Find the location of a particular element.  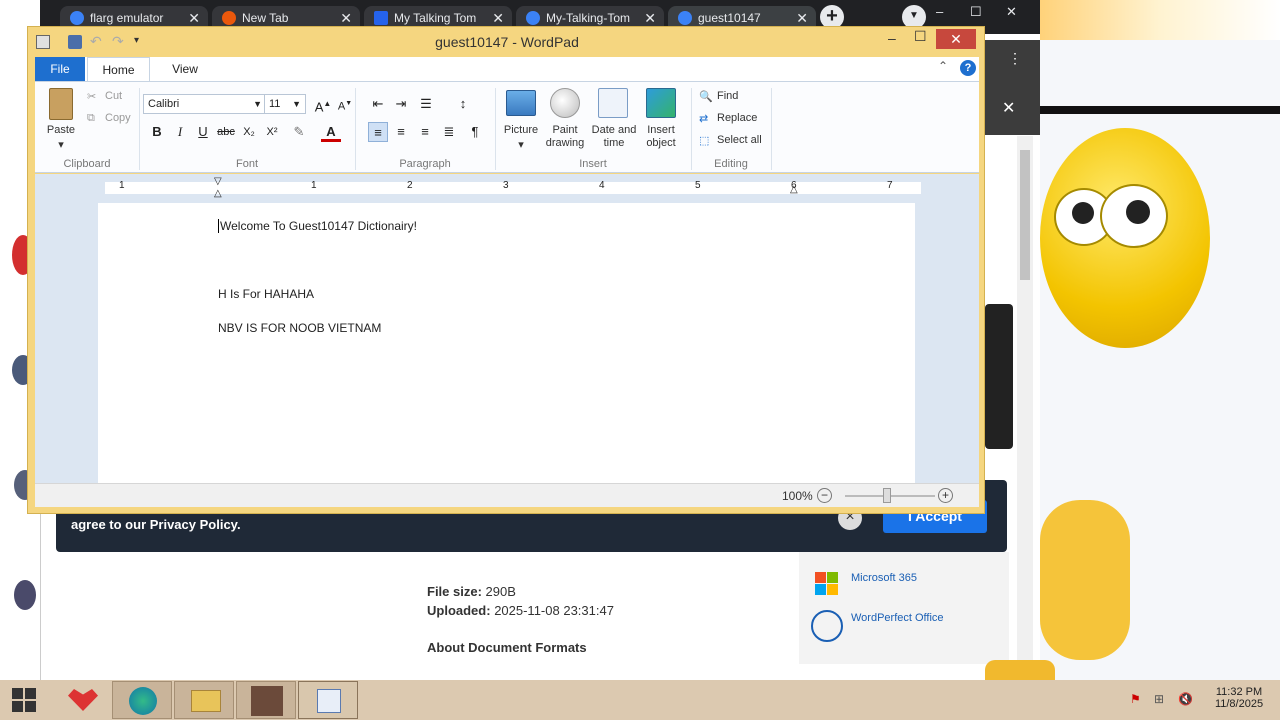

tab-home: Home is located at coordinates (118, 69).